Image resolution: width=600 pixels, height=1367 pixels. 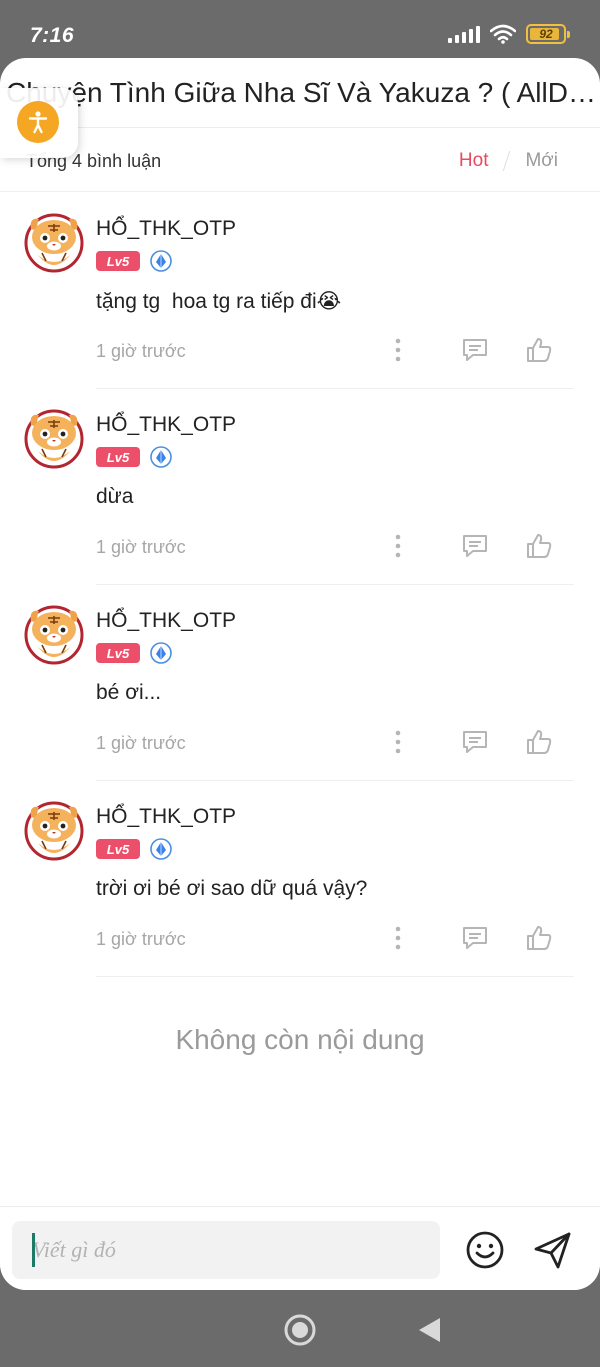 What do you see at coordinates (219, 301) in the screenshot?
I see `comment-text: tặng tg hoa tg ra tiếp đi😭` at bounding box center [219, 301].